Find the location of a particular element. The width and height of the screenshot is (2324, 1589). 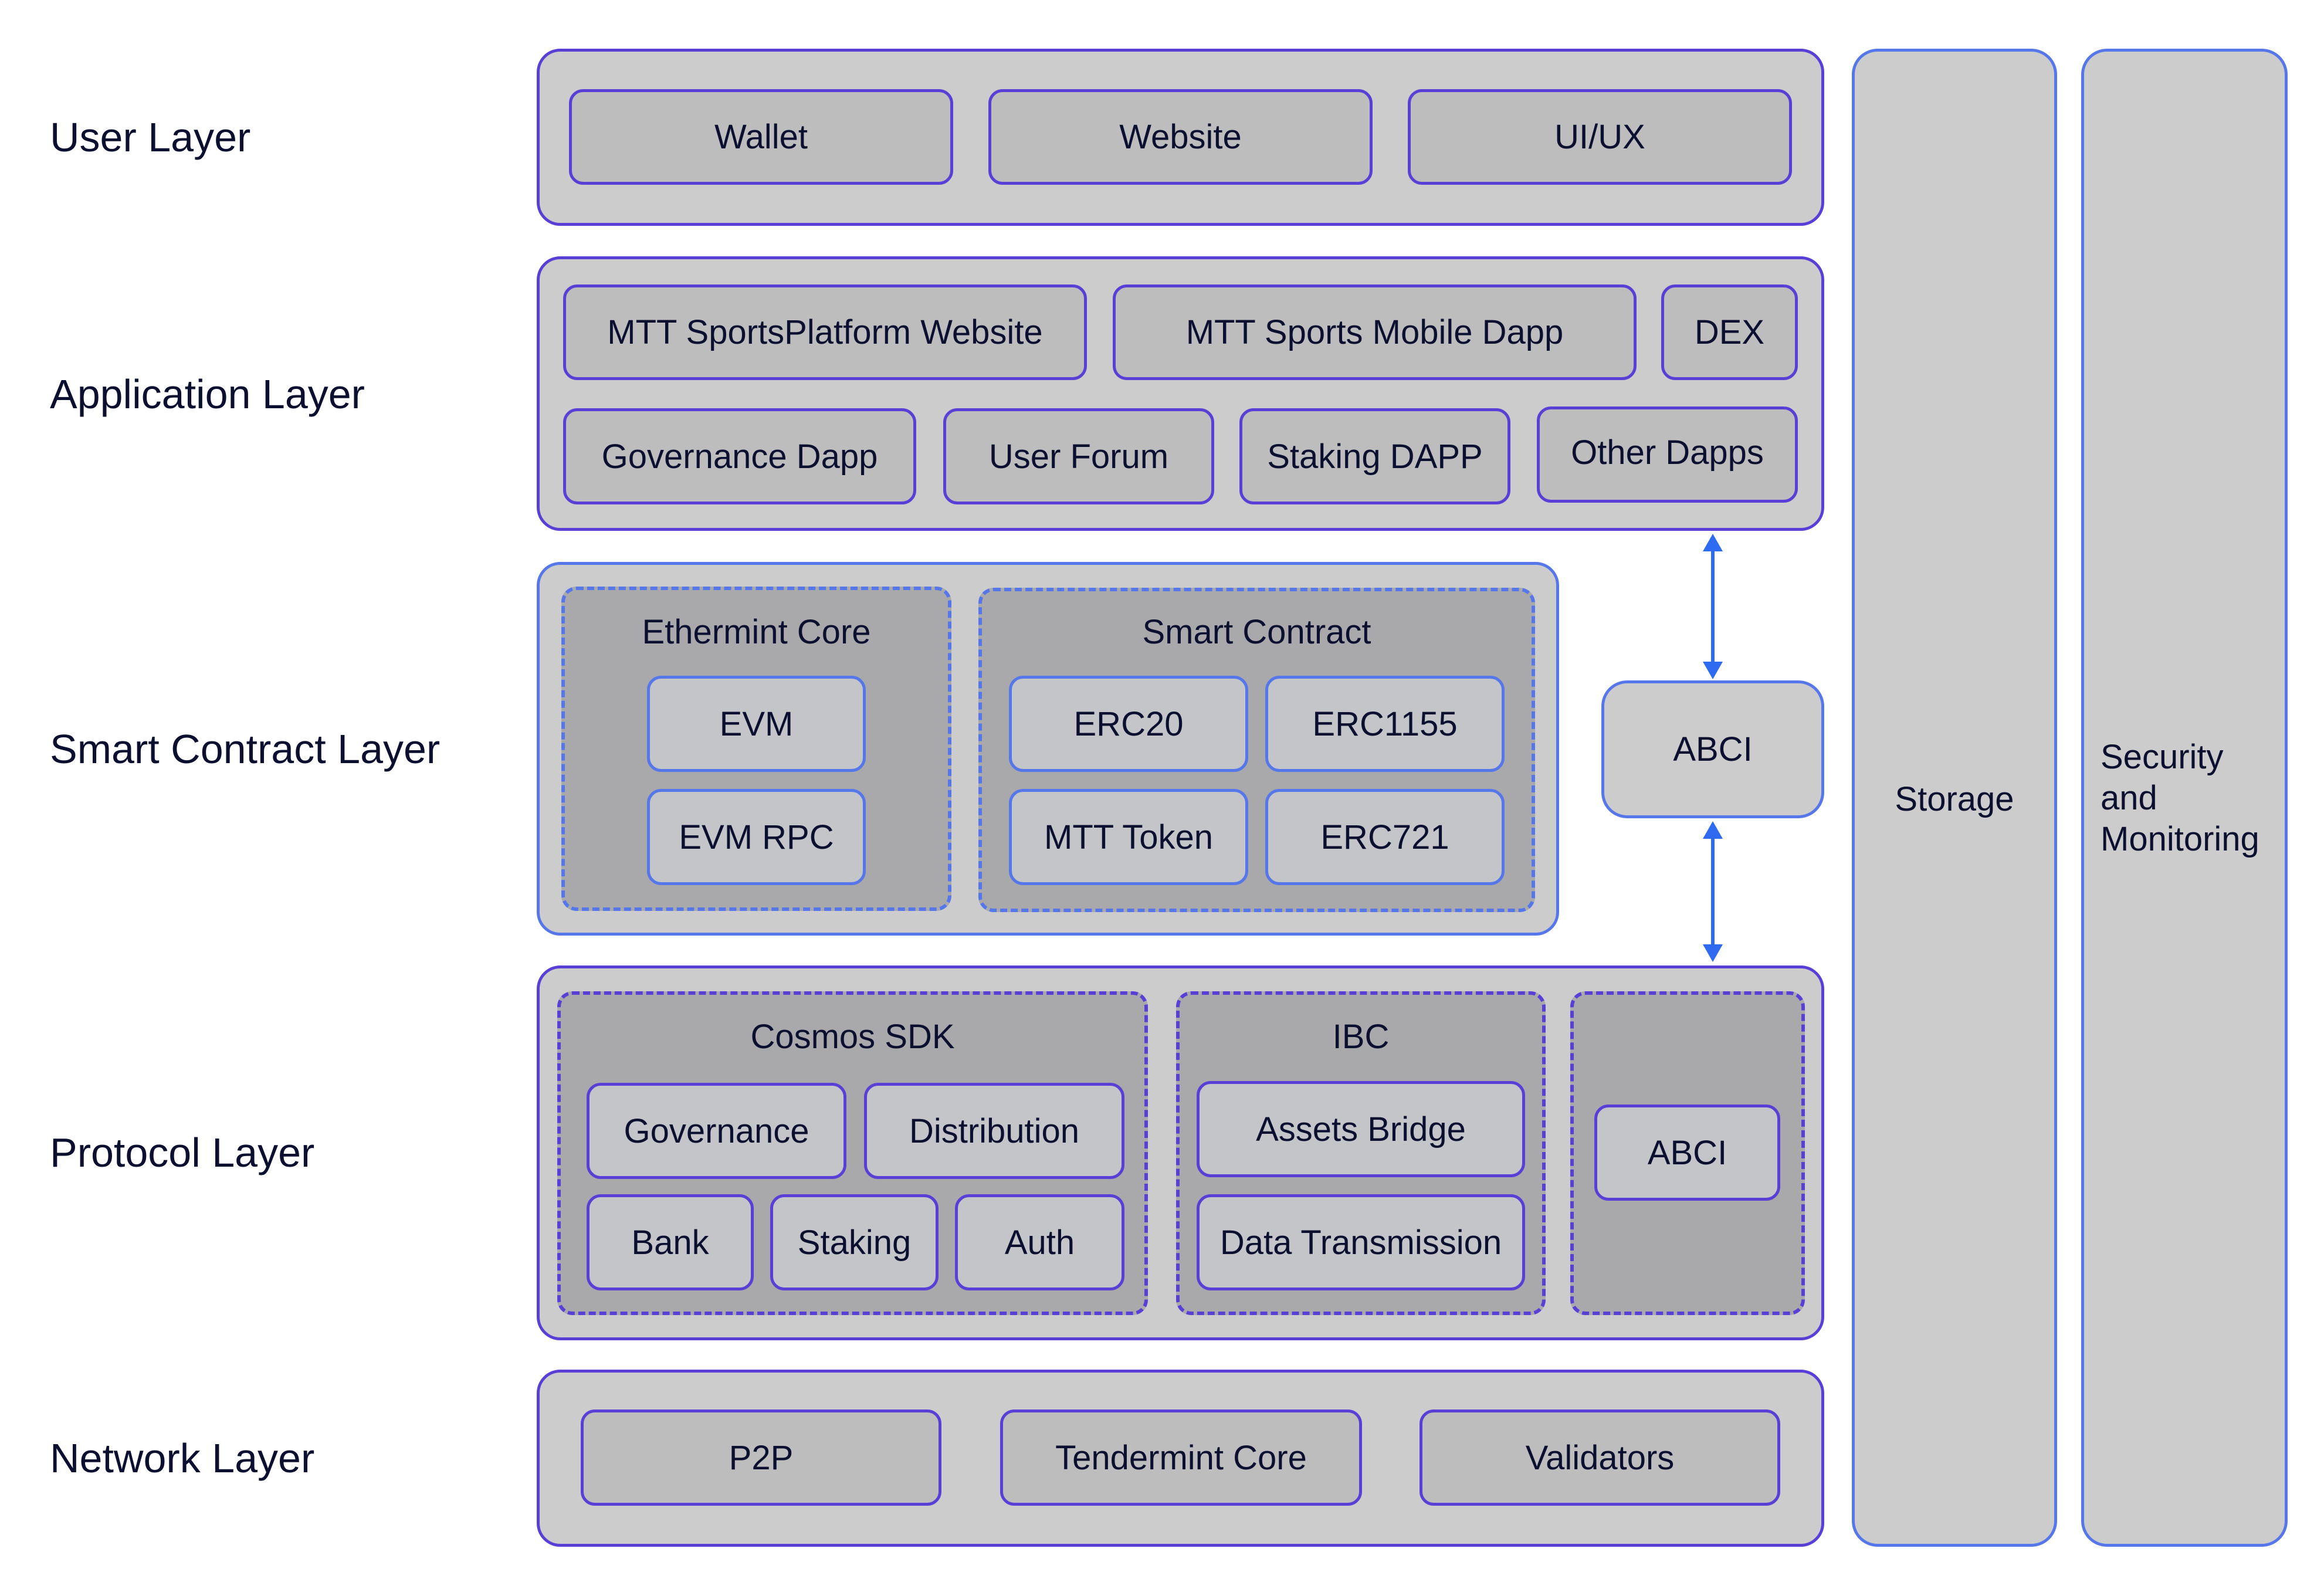

security-label-line-2: and is located at coordinates (2129, 798).